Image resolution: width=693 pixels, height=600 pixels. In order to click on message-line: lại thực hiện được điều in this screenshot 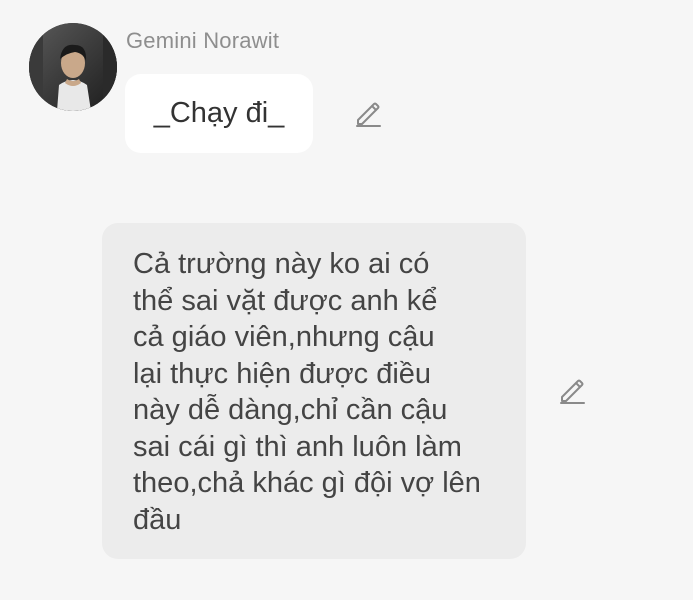, I will do `click(282, 373)`.